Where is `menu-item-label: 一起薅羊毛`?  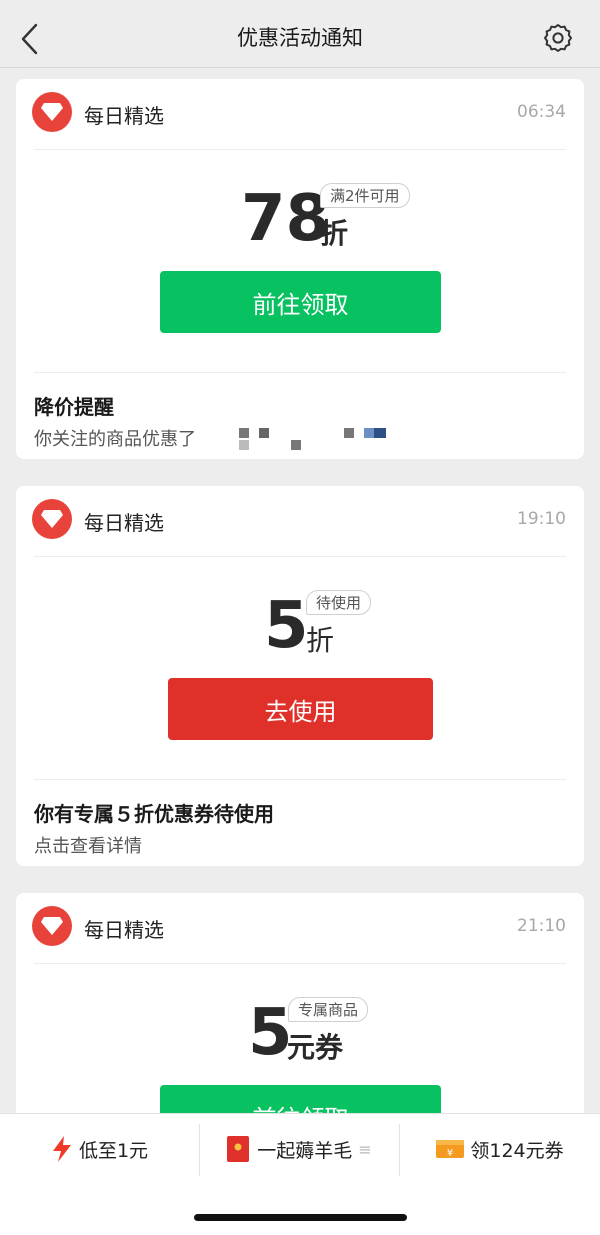 menu-item-label: 一起薅羊毛 is located at coordinates (305, 1150).